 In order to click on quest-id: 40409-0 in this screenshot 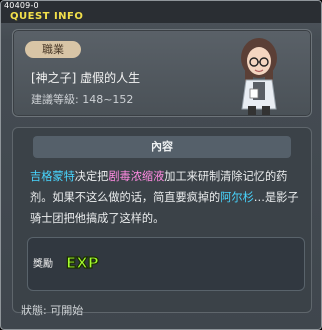, I will do `click(21, 5)`.